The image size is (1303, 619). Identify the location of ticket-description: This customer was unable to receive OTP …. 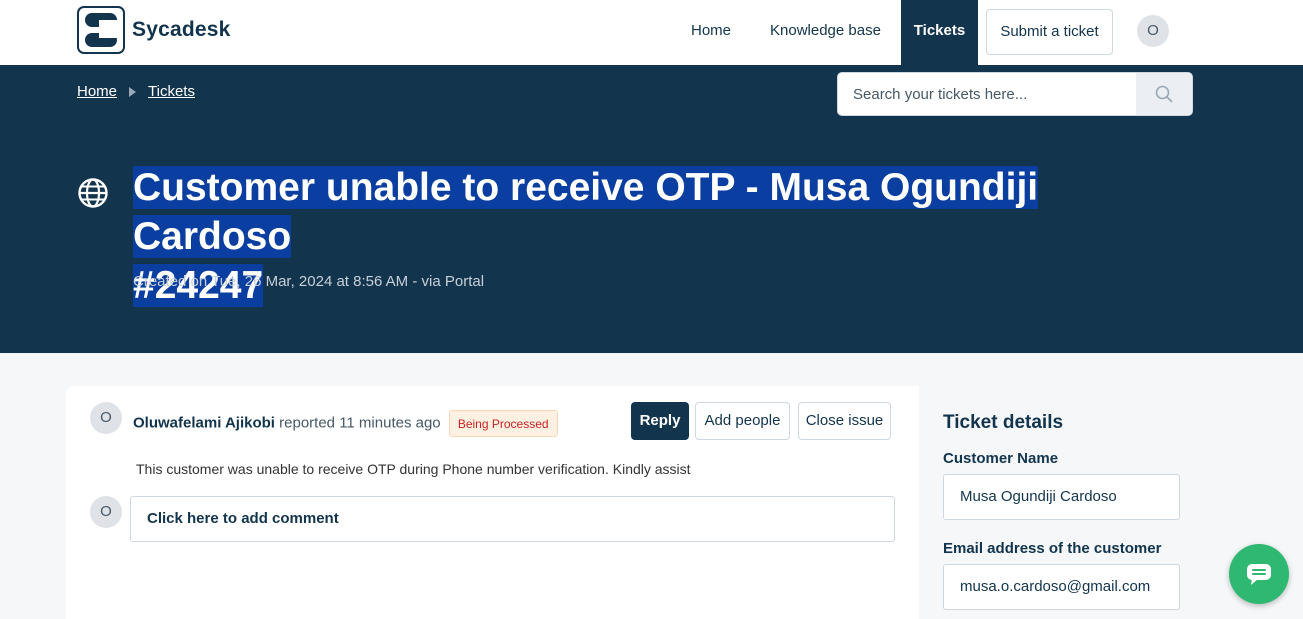
(413, 469).